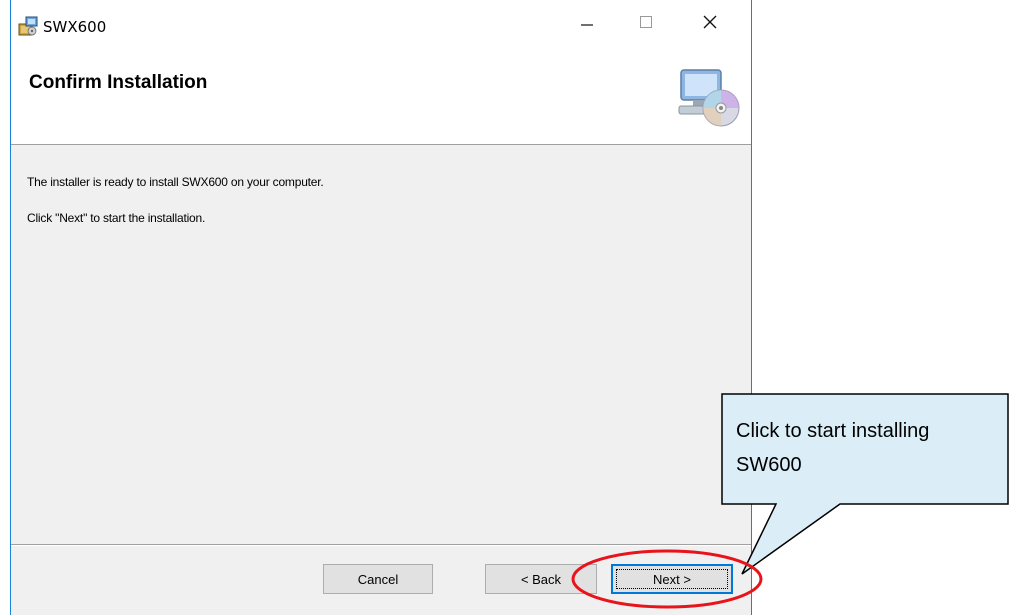  Describe the element at coordinates (381, 96) in the screenshot. I see `header-banner: Confirm Installation` at that location.